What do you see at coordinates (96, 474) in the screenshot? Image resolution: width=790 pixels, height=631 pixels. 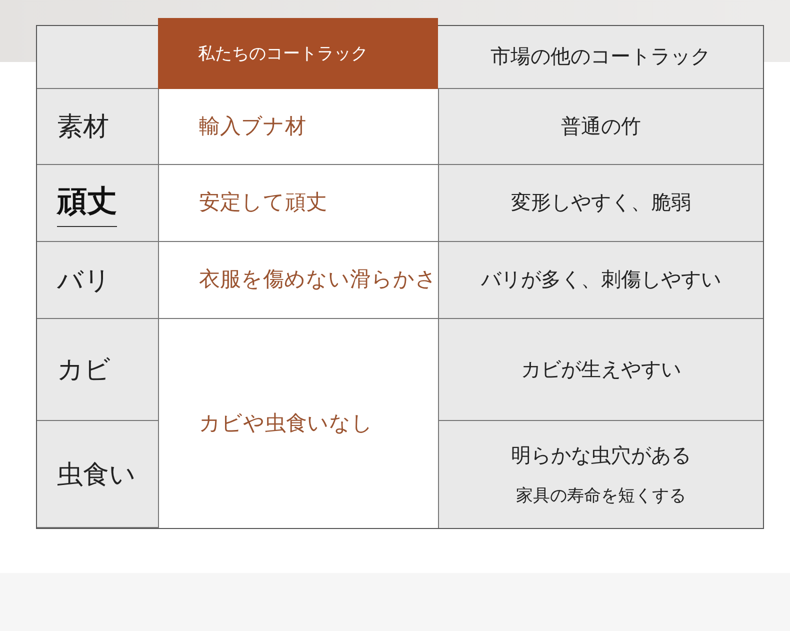 I see `row-label: 虫食い` at bounding box center [96, 474].